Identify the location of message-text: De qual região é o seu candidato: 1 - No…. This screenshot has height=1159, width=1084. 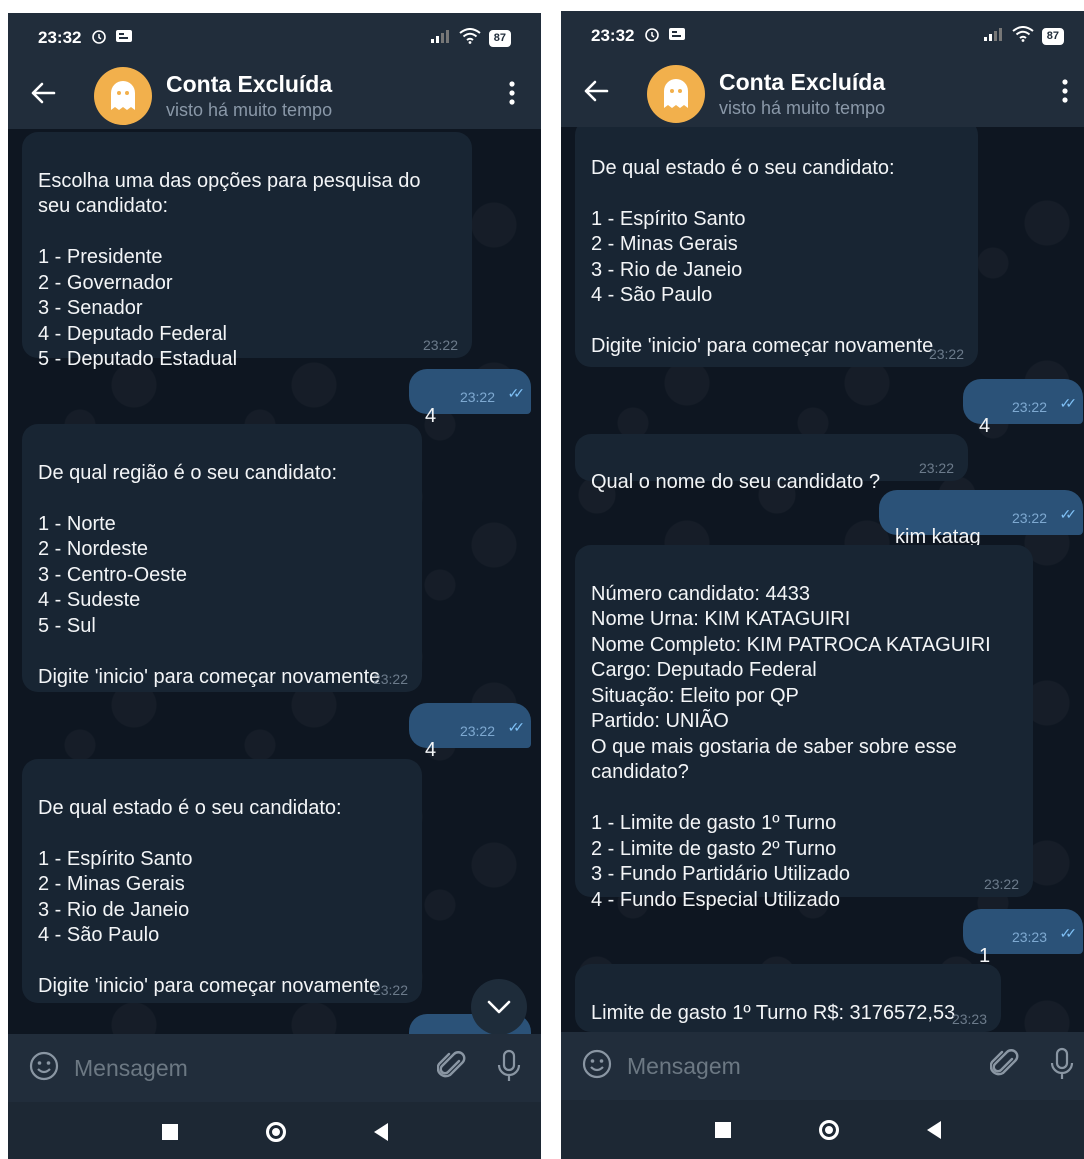
(209, 574).